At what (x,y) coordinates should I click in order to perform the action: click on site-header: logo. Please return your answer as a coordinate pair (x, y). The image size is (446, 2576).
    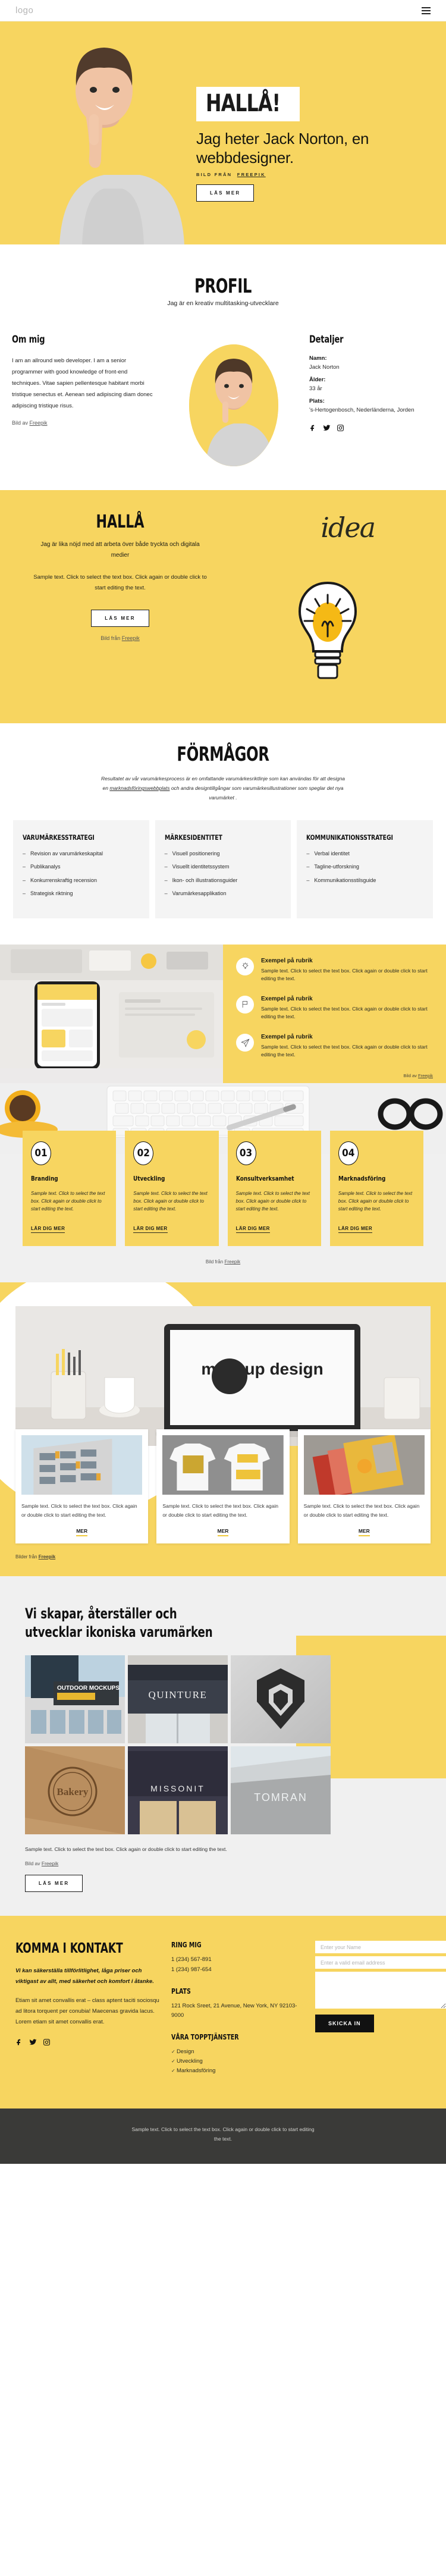
    Looking at the image, I should click on (223, 10).